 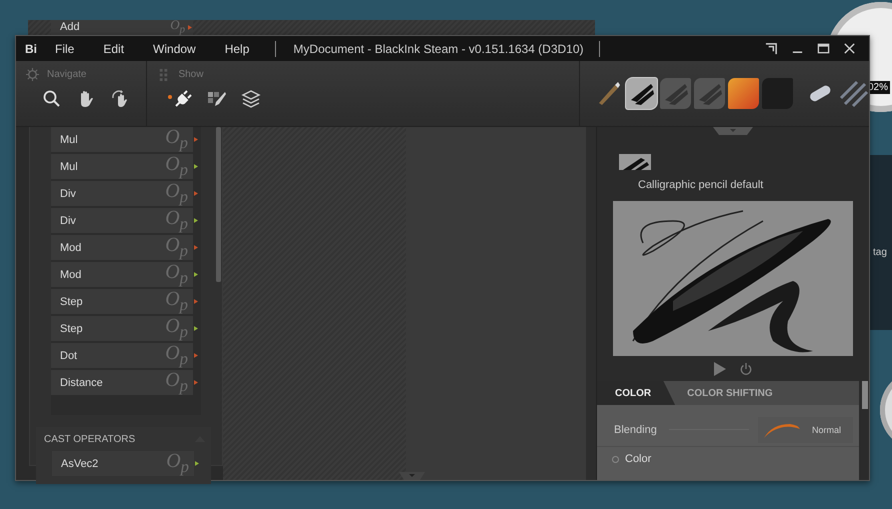 What do you see at coordinates (638, 459) in the screenshot?
I see `option-label: Color` at bounding box center [638, 459].